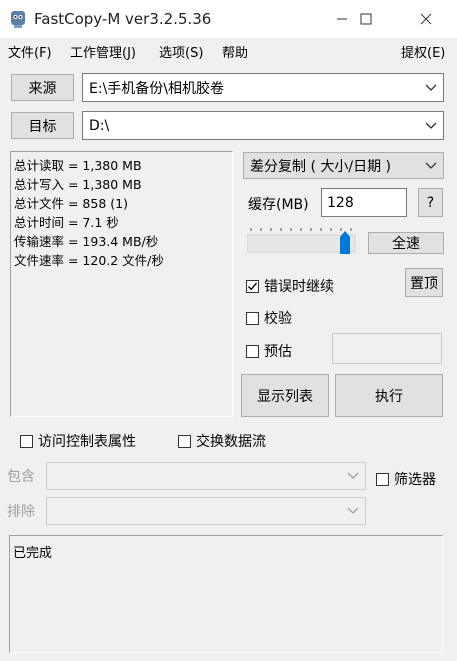  I want to click on target-path-text: D:\, so click(99, 125).